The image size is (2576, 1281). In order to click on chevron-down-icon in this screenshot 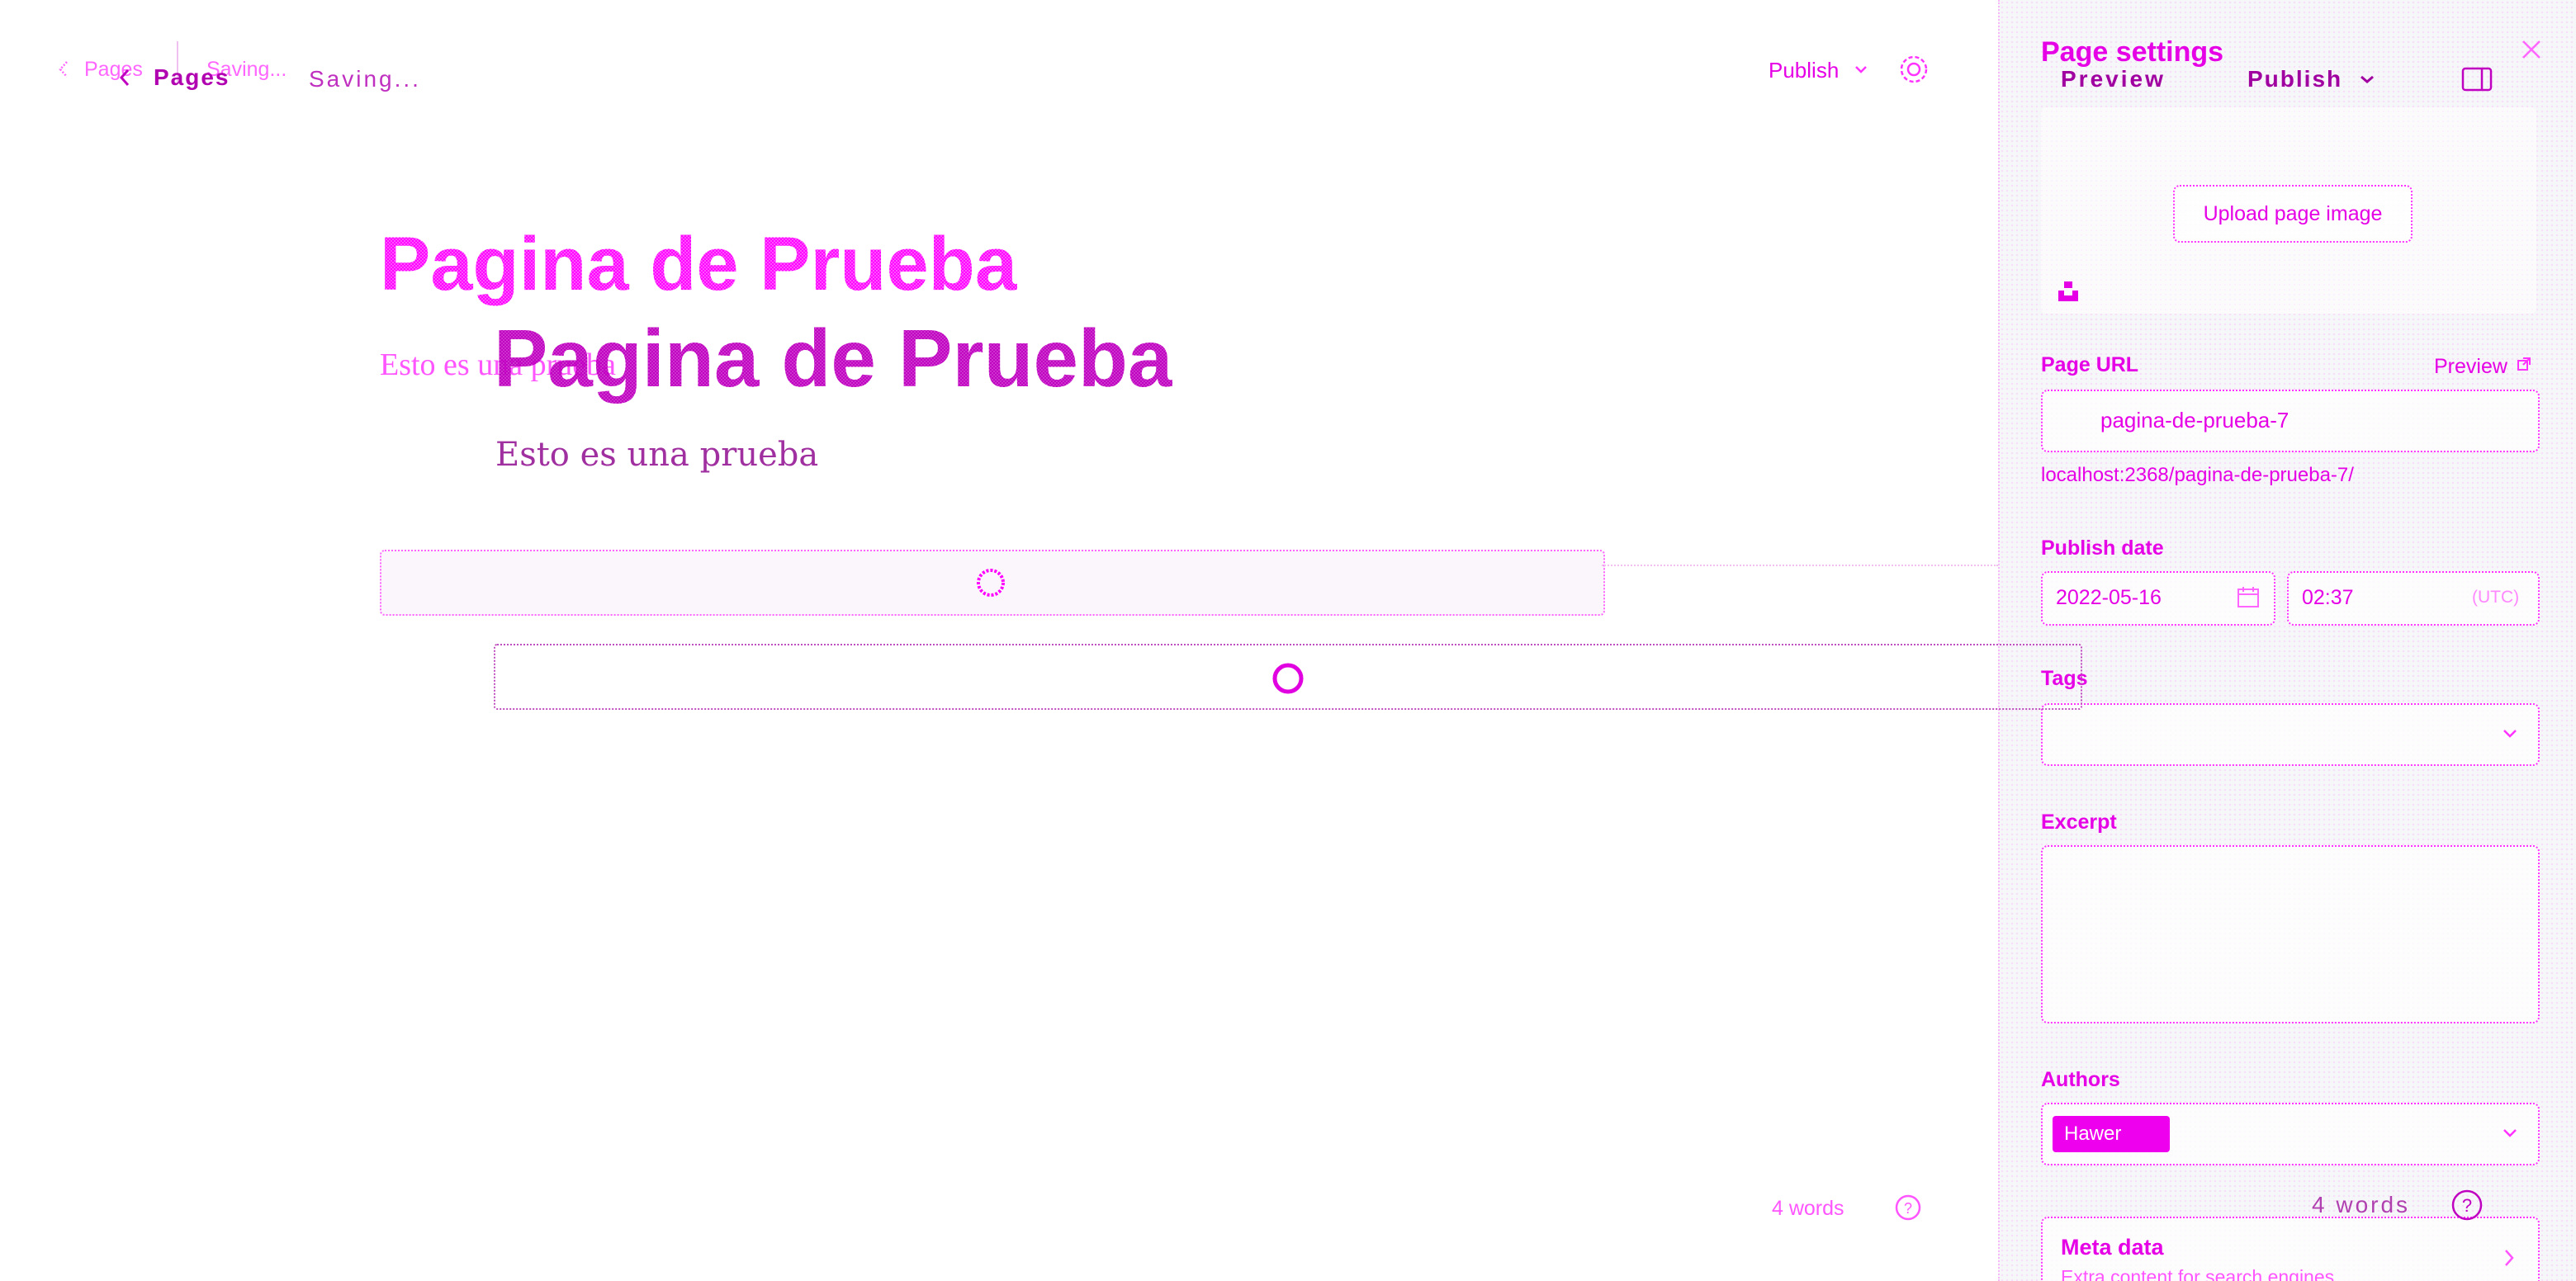, I will do `click(2367, 79)`.